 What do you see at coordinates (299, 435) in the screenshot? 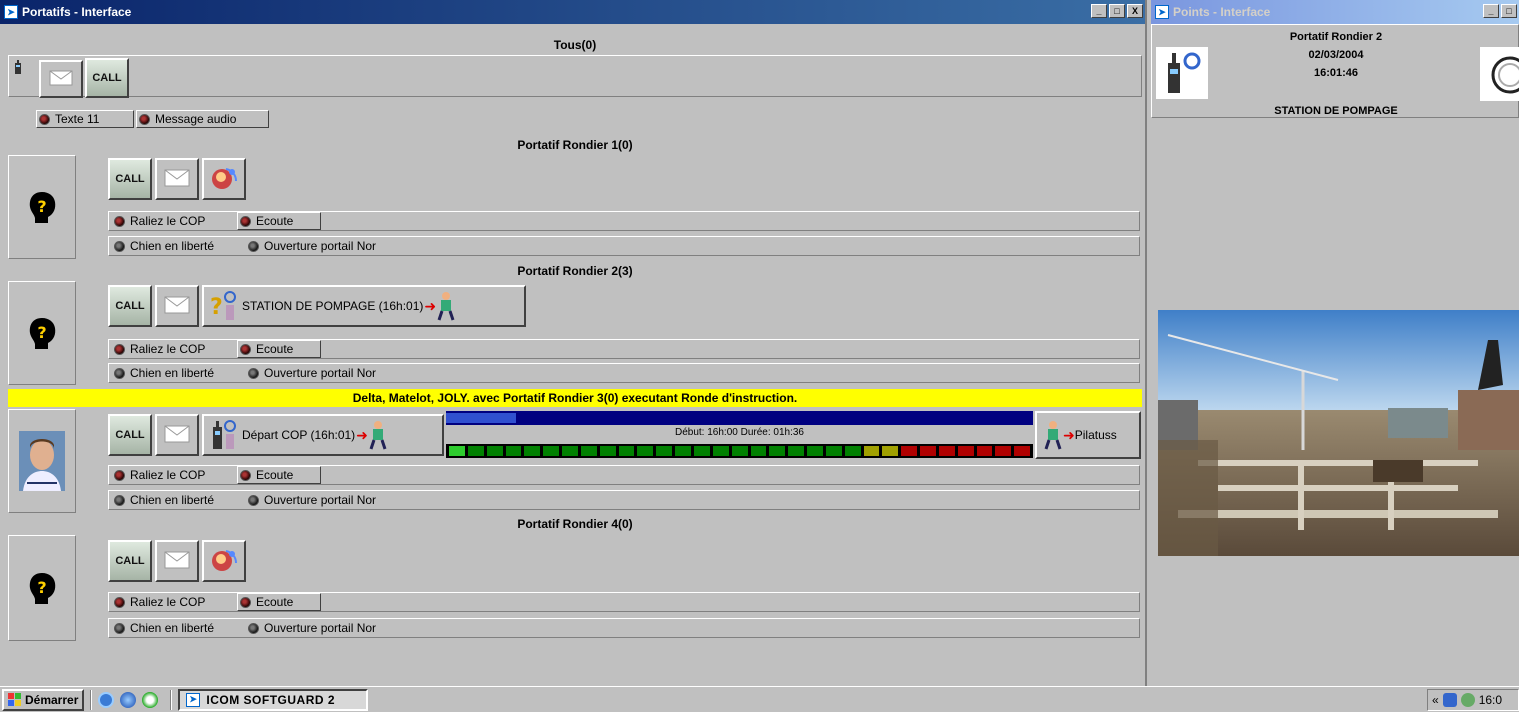
I see `status-text: Départ COP (16h:01)` at bounding box center [299, 435].